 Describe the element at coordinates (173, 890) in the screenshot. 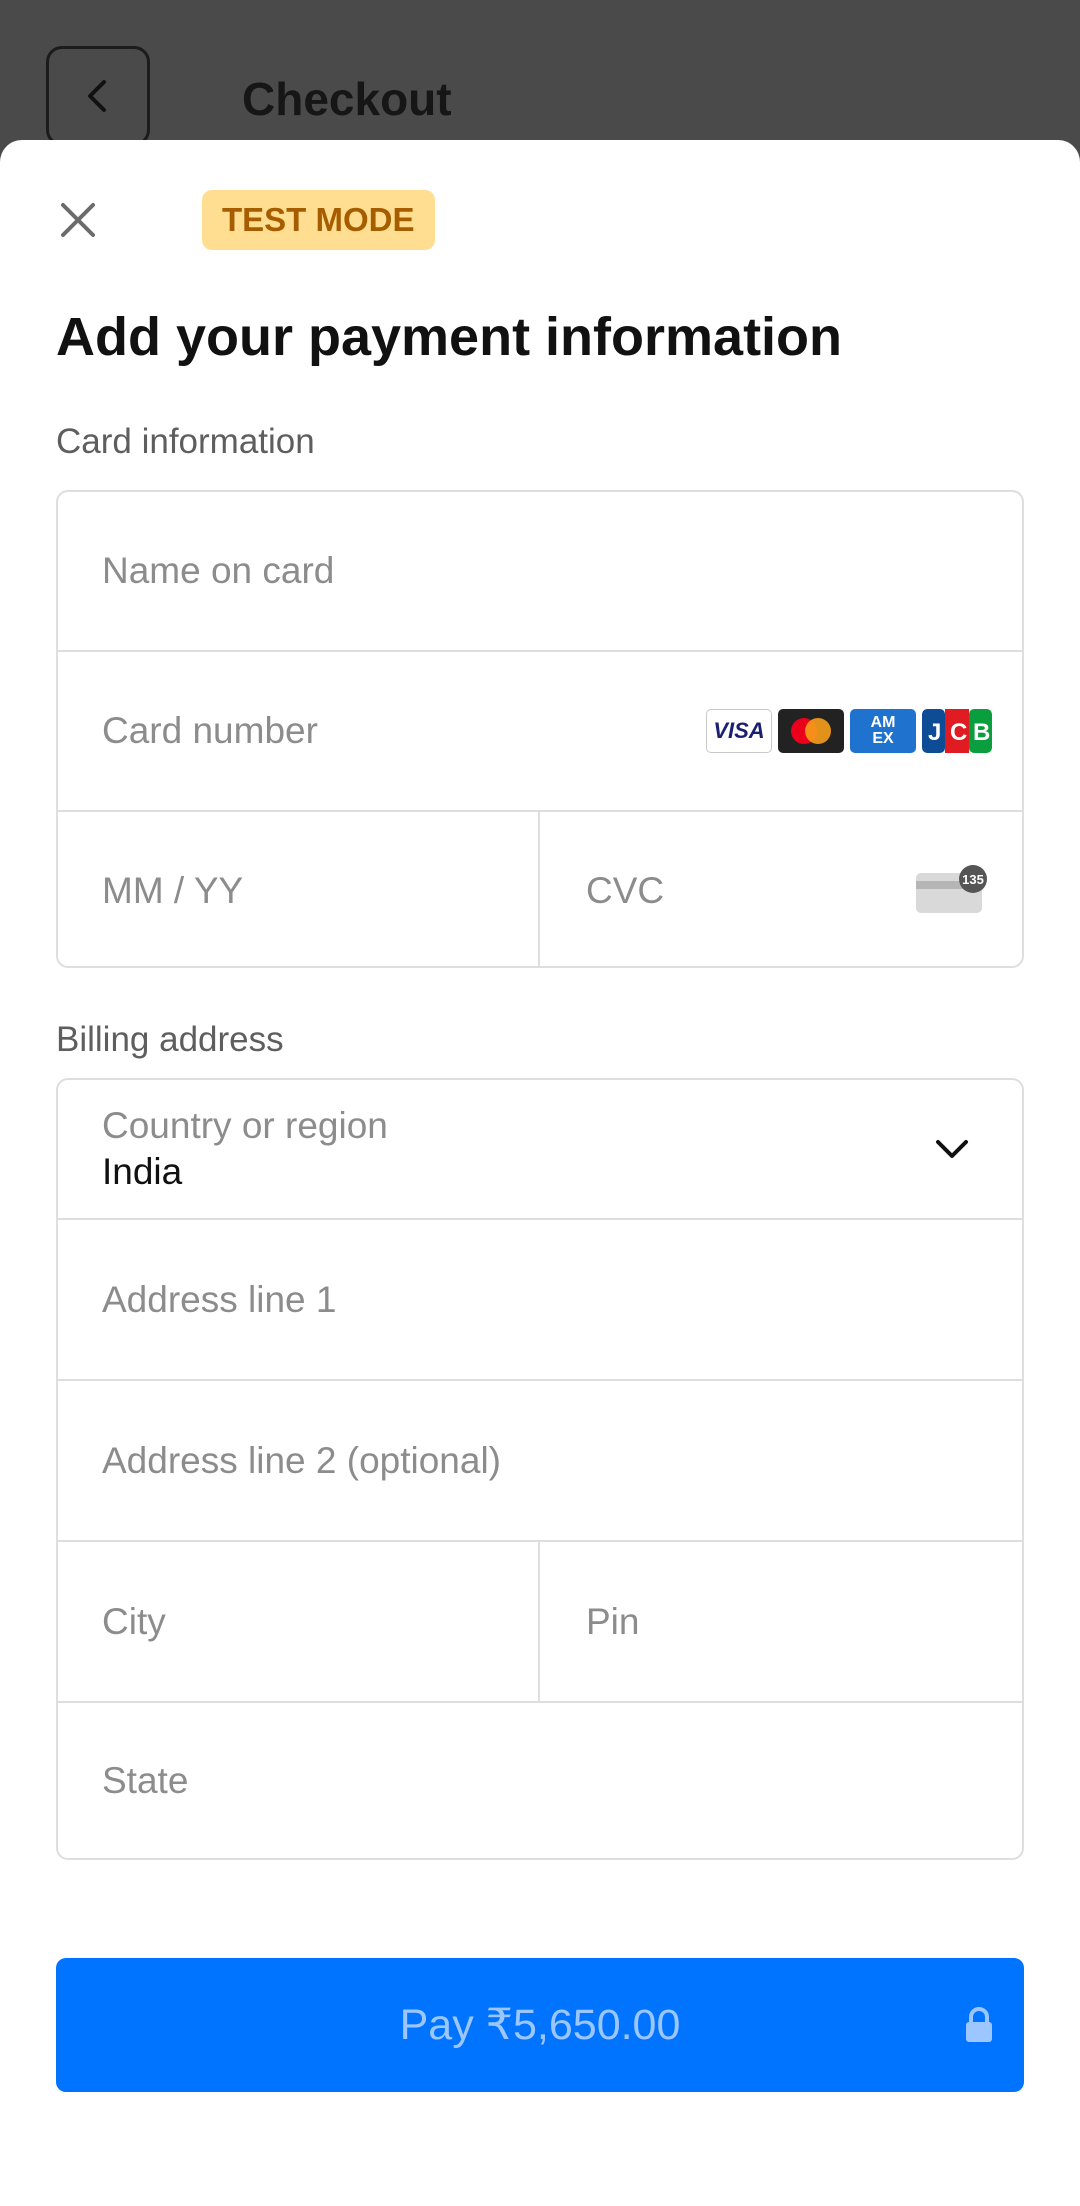

I see `expiry-placeholder: MM / YY` at that location.